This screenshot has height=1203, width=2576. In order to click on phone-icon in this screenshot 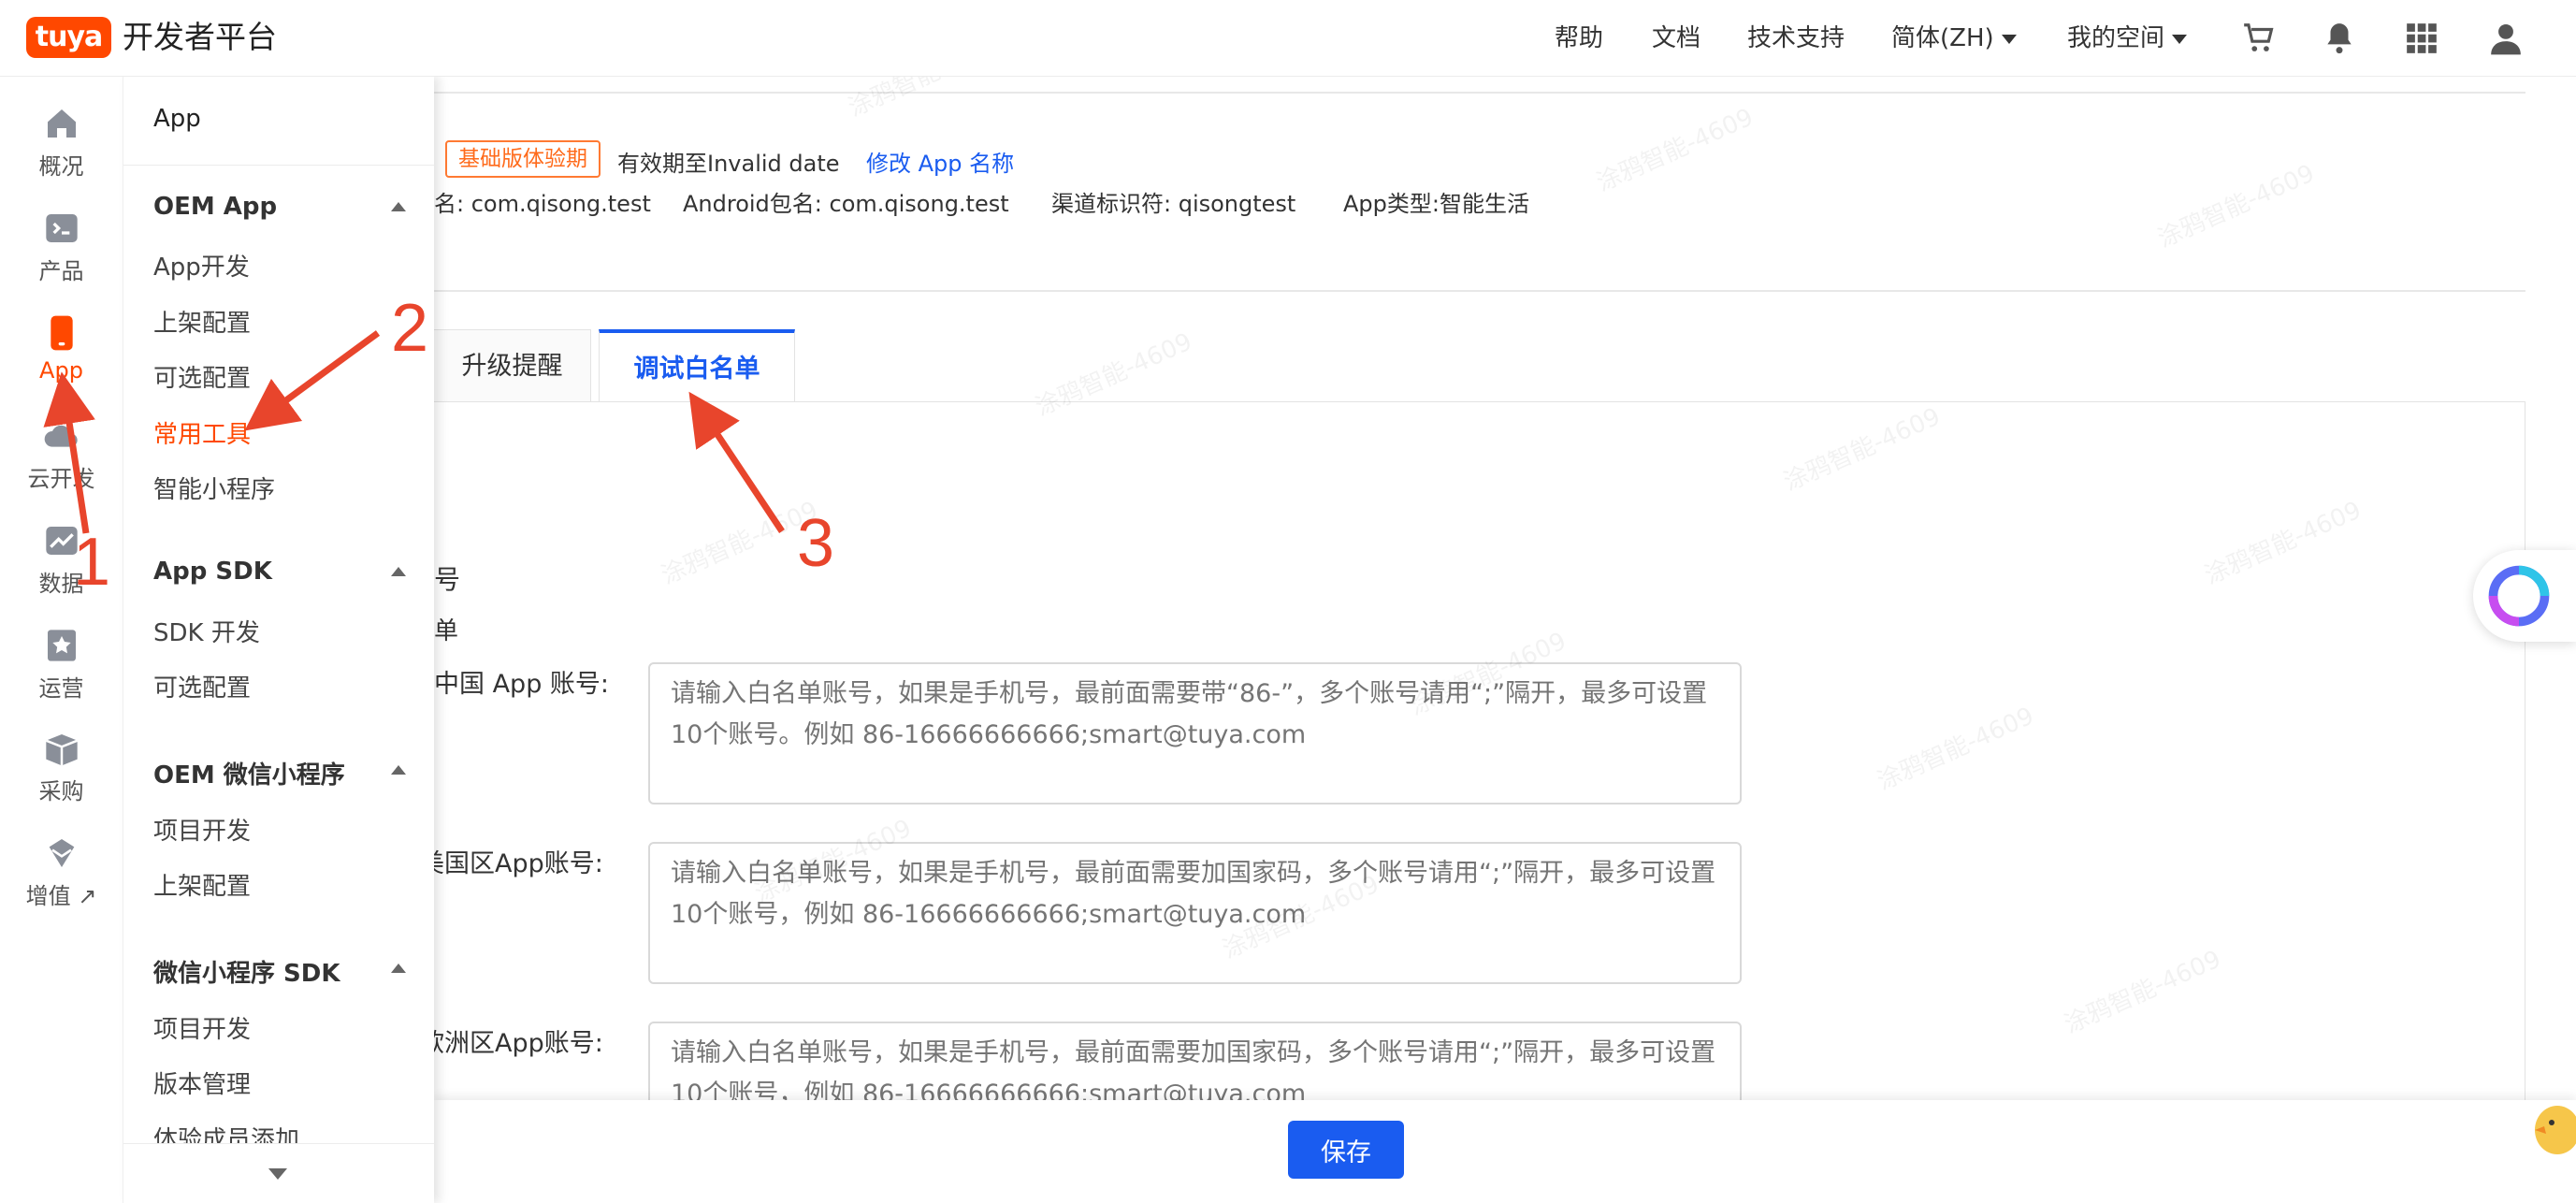, I will do `click(62, 333)`.